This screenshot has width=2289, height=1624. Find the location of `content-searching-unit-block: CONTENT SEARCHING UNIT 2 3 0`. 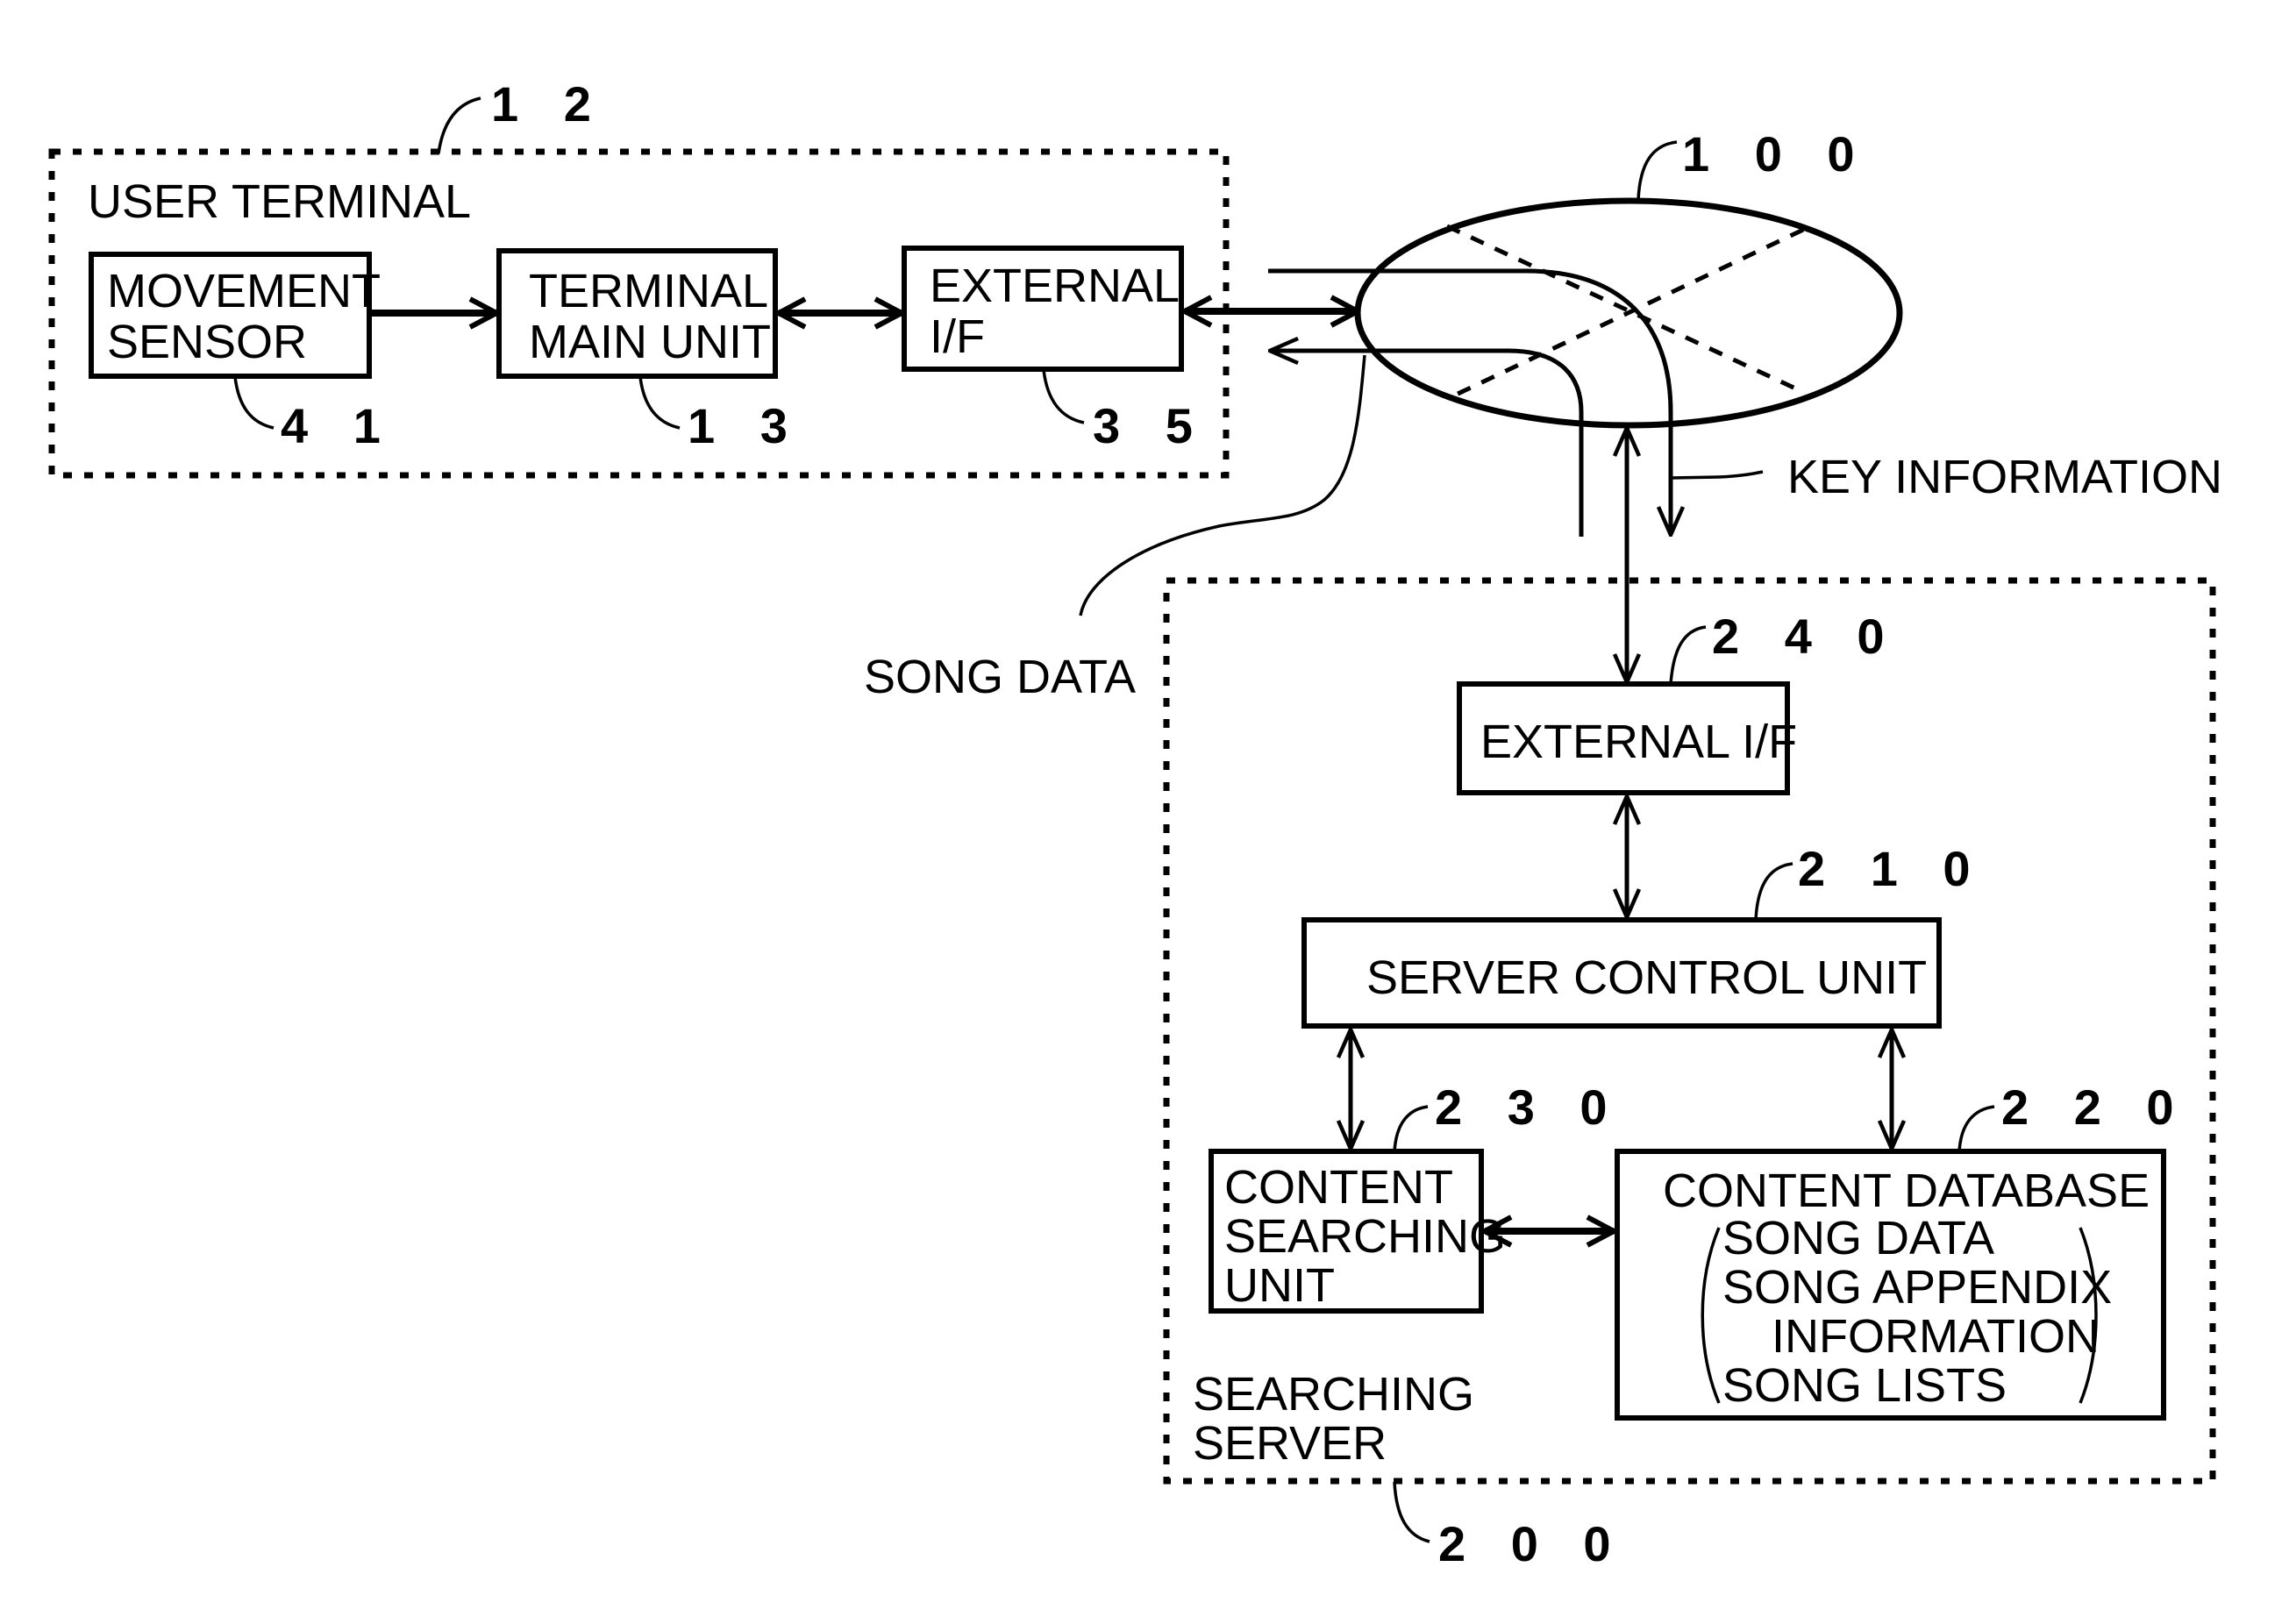

content-searching-unit-block: CONTENT SEARCHING UNIT 2 3 0 is located at coordinates (1416, 1197).